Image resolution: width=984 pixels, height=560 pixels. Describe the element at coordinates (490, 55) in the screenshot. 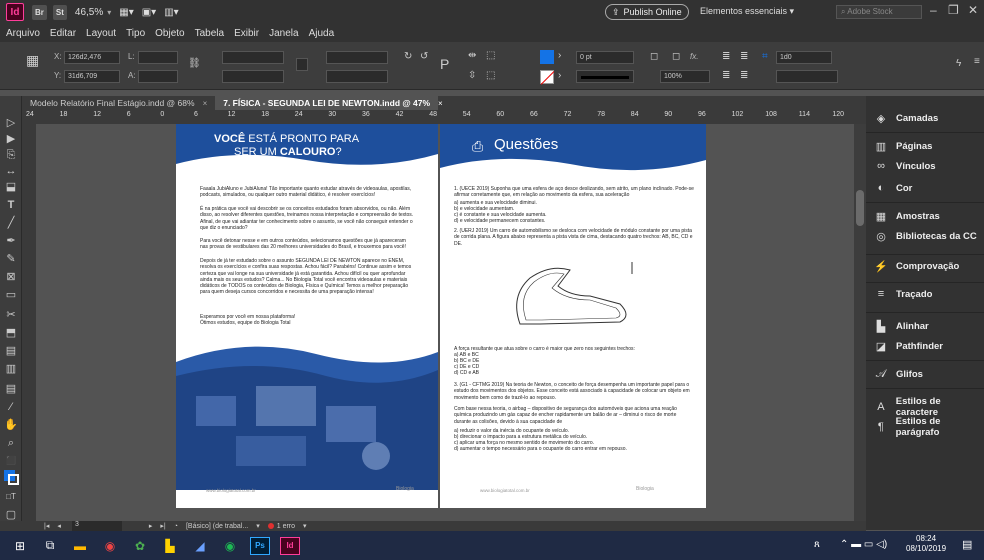

I see `select-container-icon: ⬚` at that location.